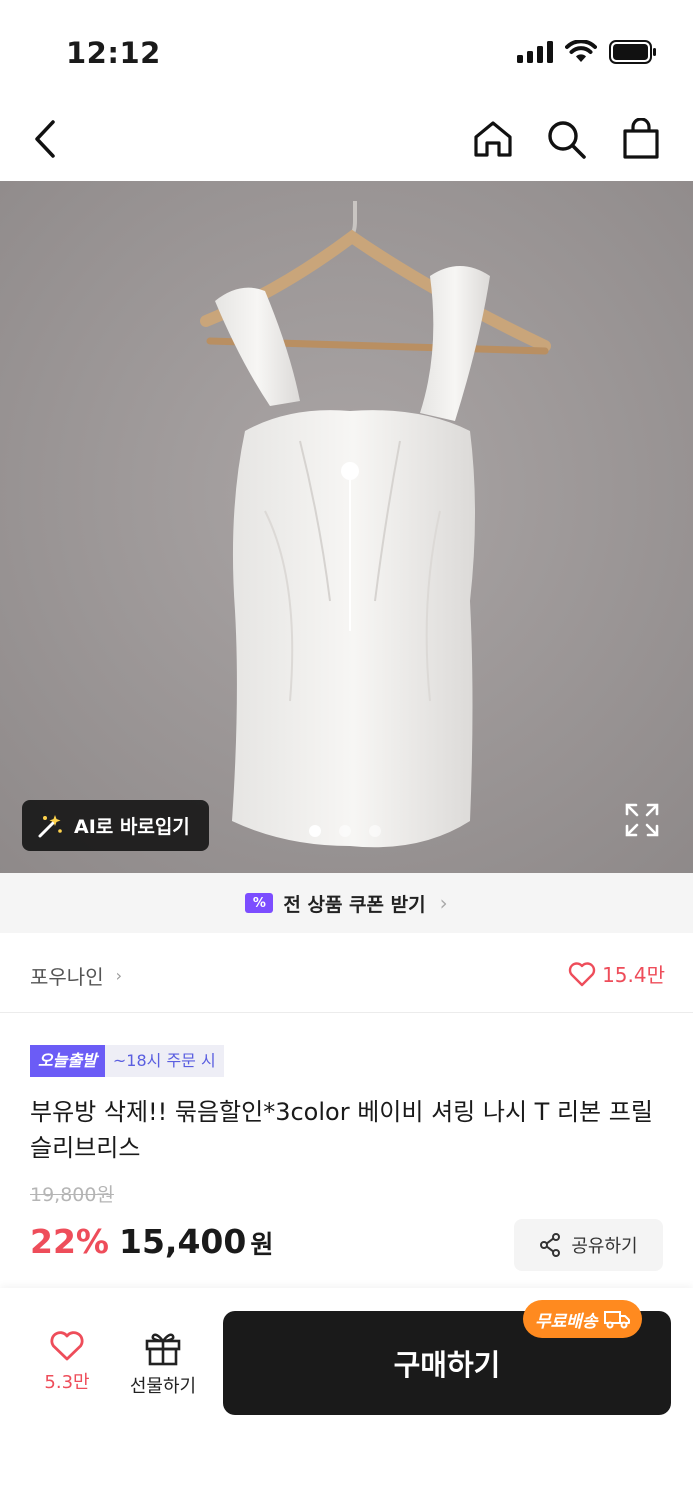 This screenshot has width=693, height=1500. Describe the element at coordinates (566, 1321) in the screenshot. I see `free-shipping-label: 무료배송` at that location.